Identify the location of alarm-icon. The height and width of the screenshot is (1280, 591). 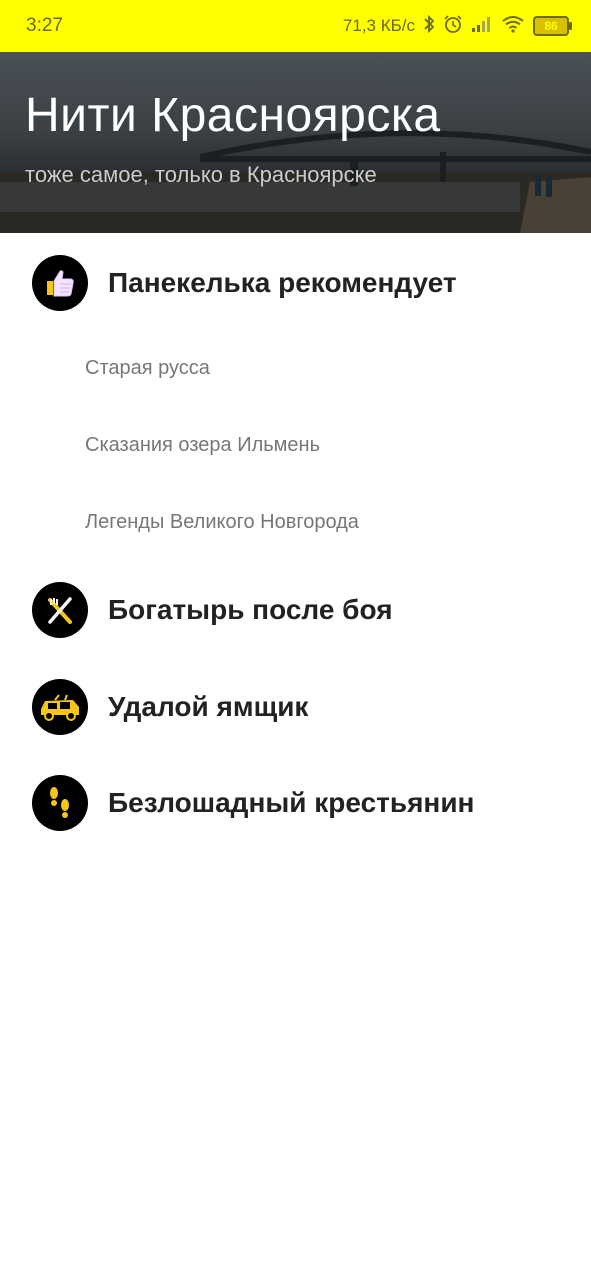
(453, 26).